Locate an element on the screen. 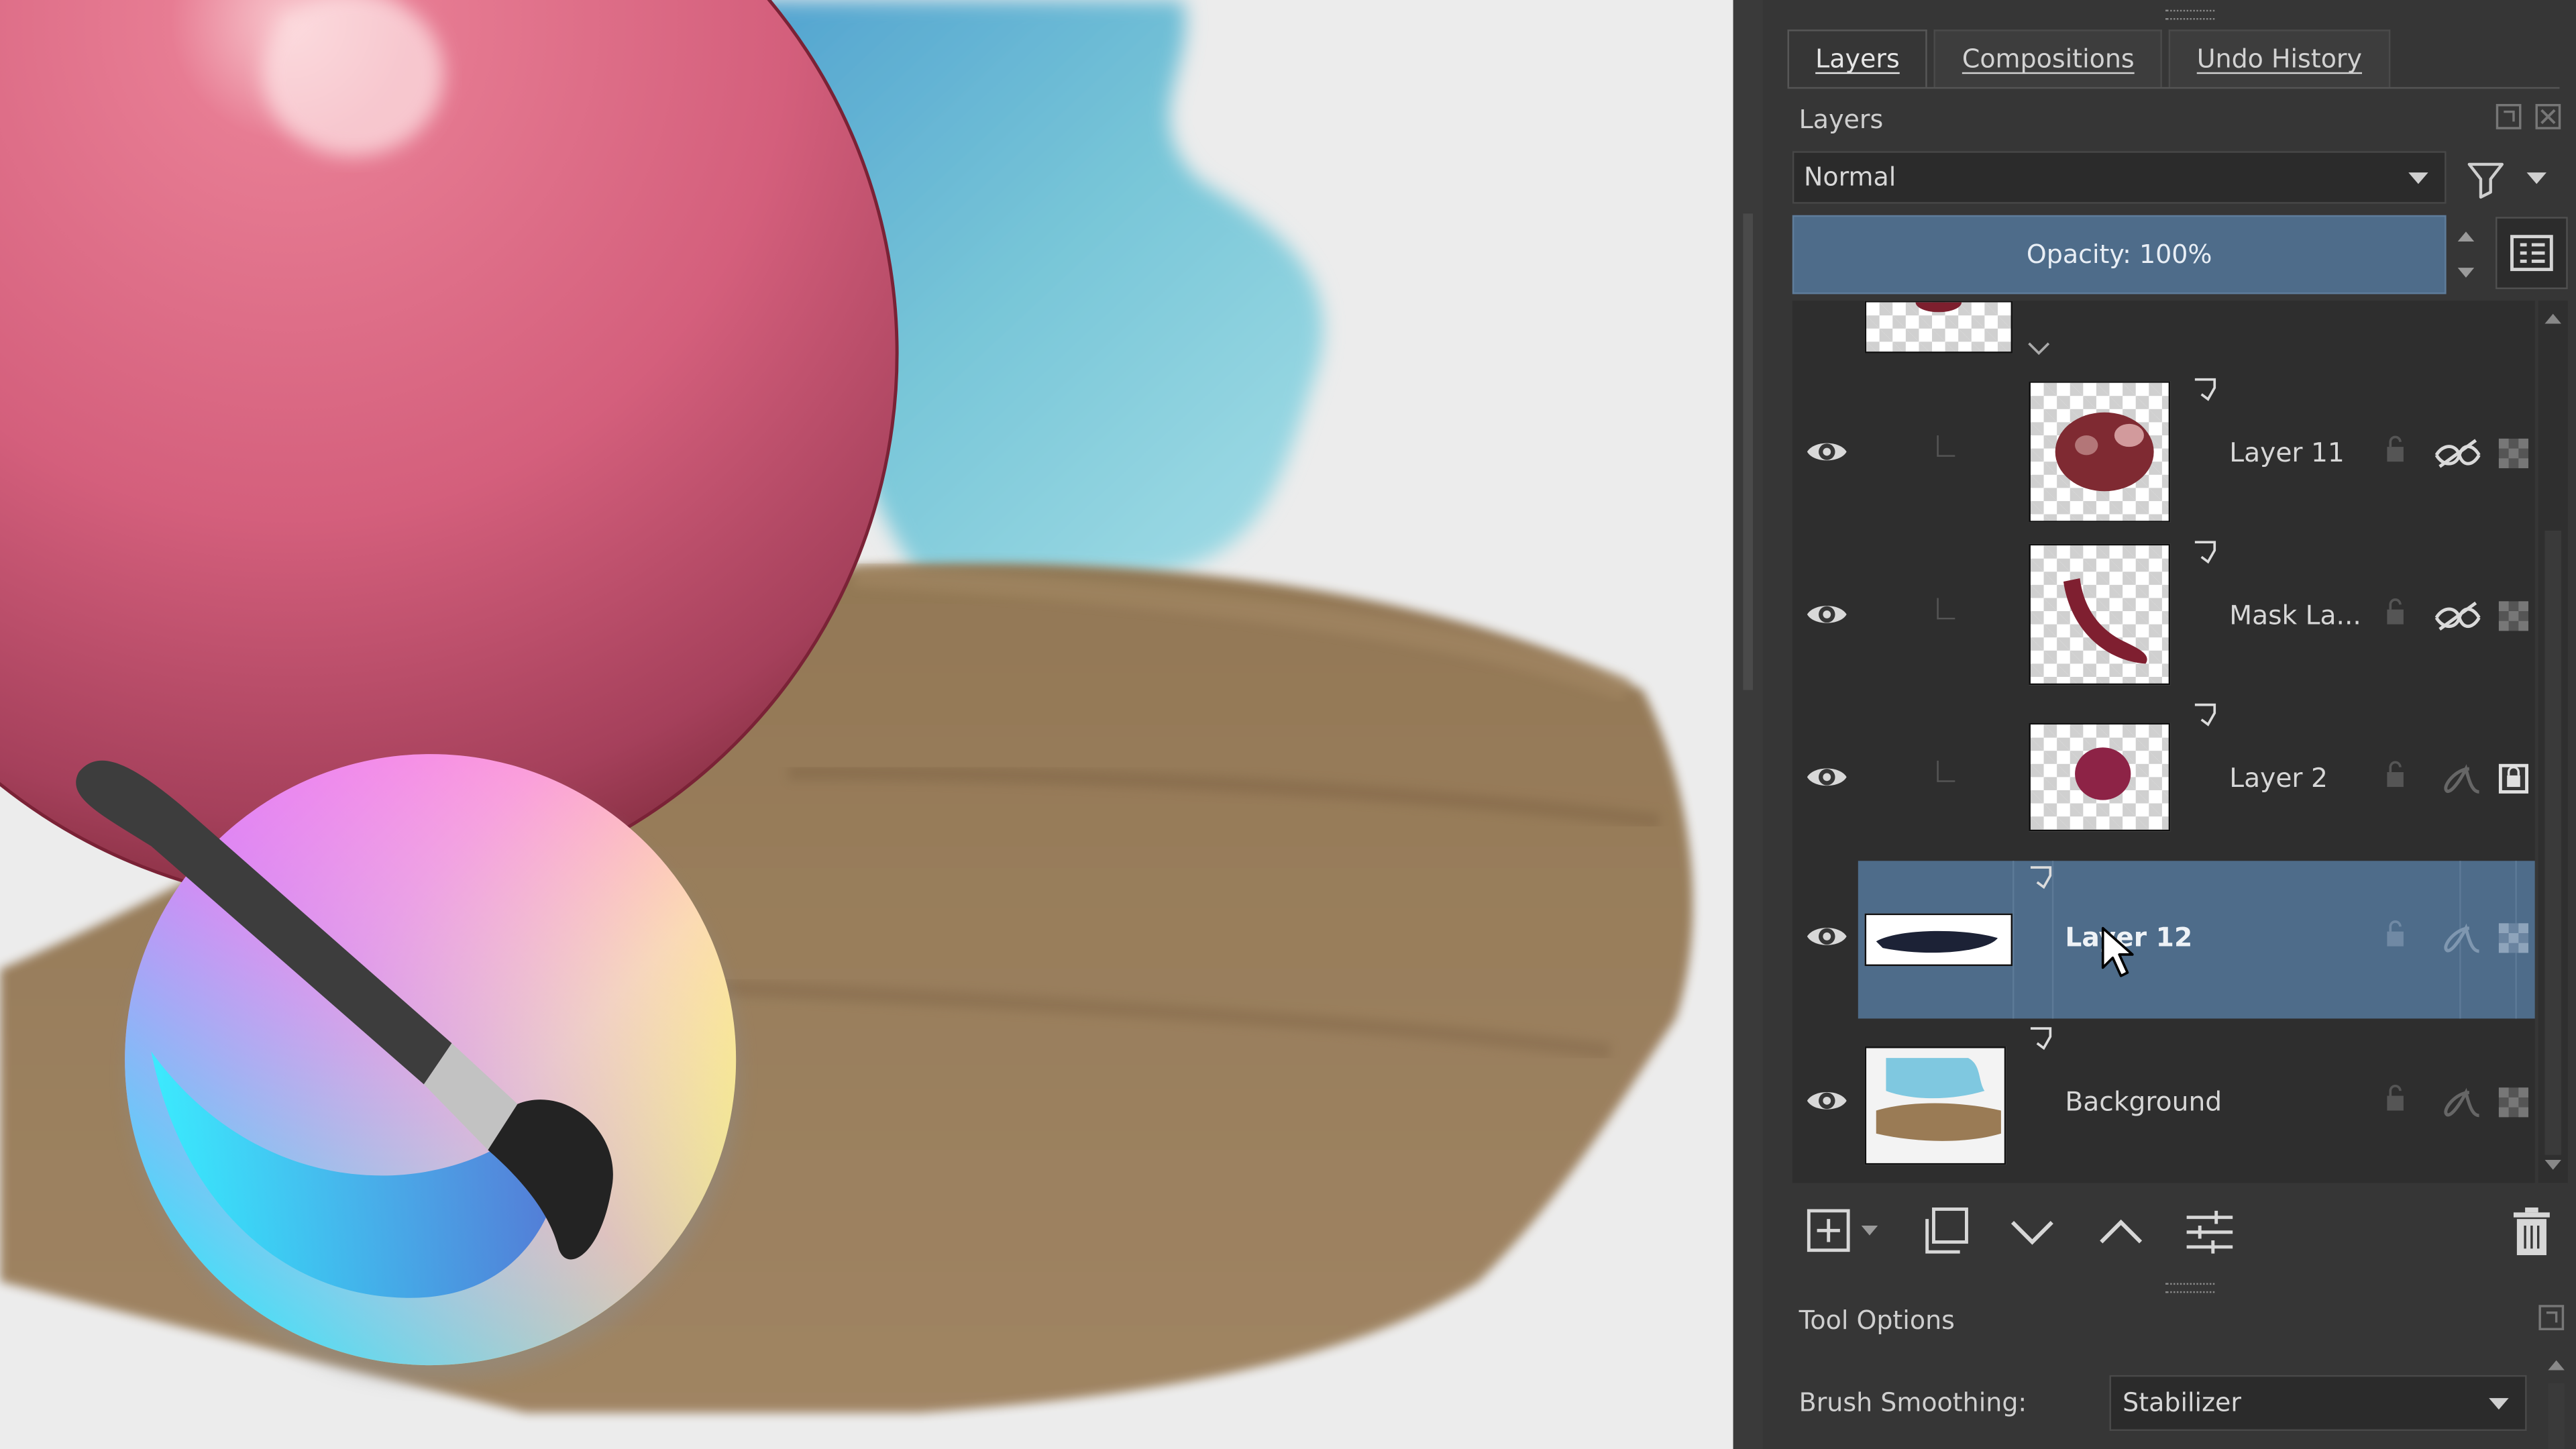 The image size is (2576, 1449). properties-list-icon is located at coordinates (2531, 253).